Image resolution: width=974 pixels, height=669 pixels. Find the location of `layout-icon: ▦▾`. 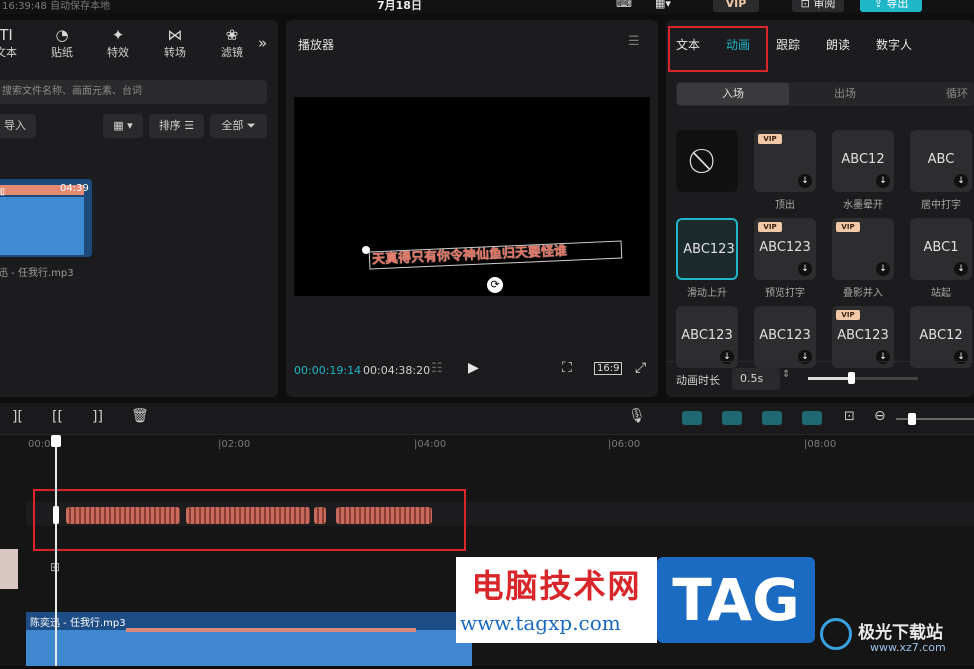

layout-icon: ▦▾ is located at coordinates (663, 6).